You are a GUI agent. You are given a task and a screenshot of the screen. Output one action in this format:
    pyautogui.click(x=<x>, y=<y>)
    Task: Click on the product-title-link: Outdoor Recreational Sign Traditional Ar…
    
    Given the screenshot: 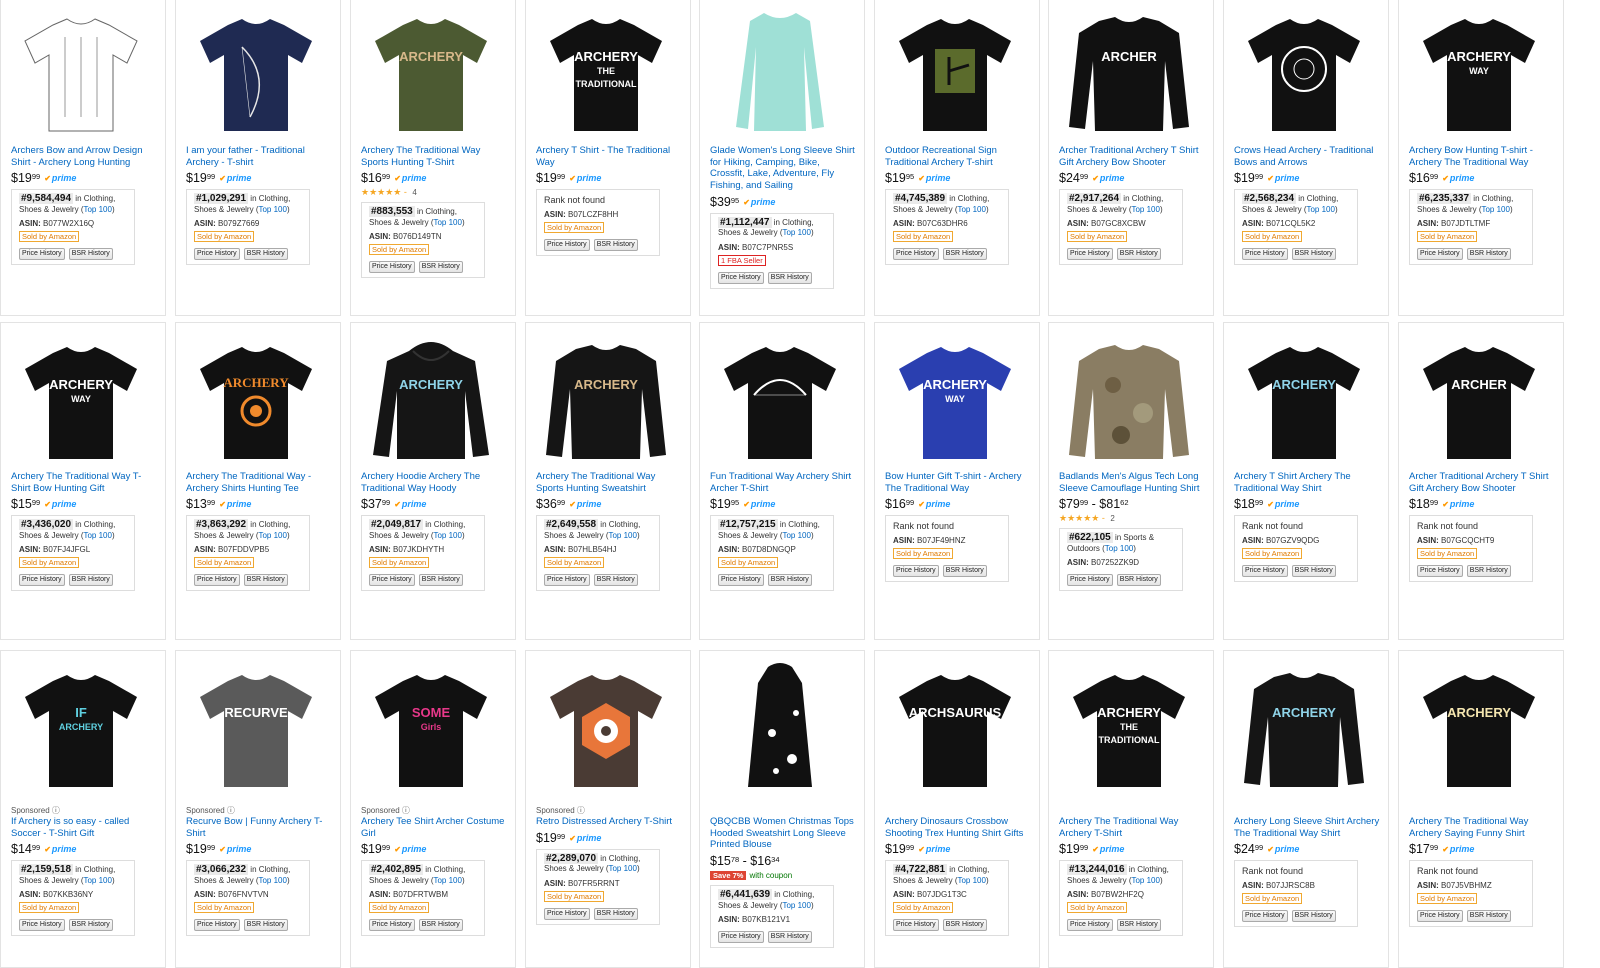 What is the action you would take?
    pyautogui.click(x=958, y=156)
    